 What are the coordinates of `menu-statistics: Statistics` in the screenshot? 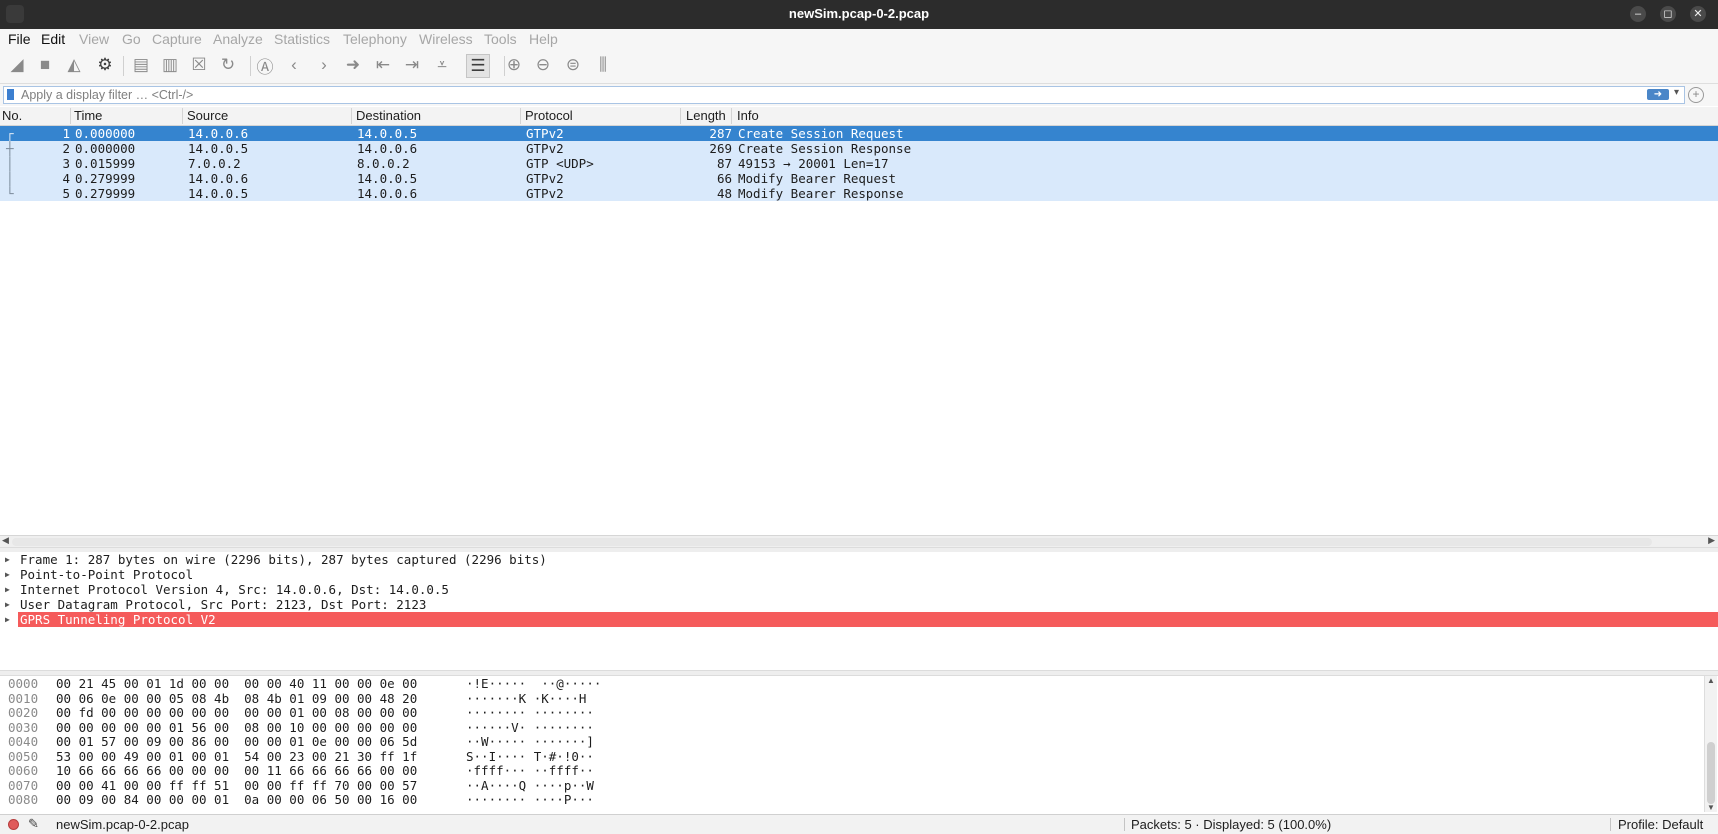 It's located at (302, 39).